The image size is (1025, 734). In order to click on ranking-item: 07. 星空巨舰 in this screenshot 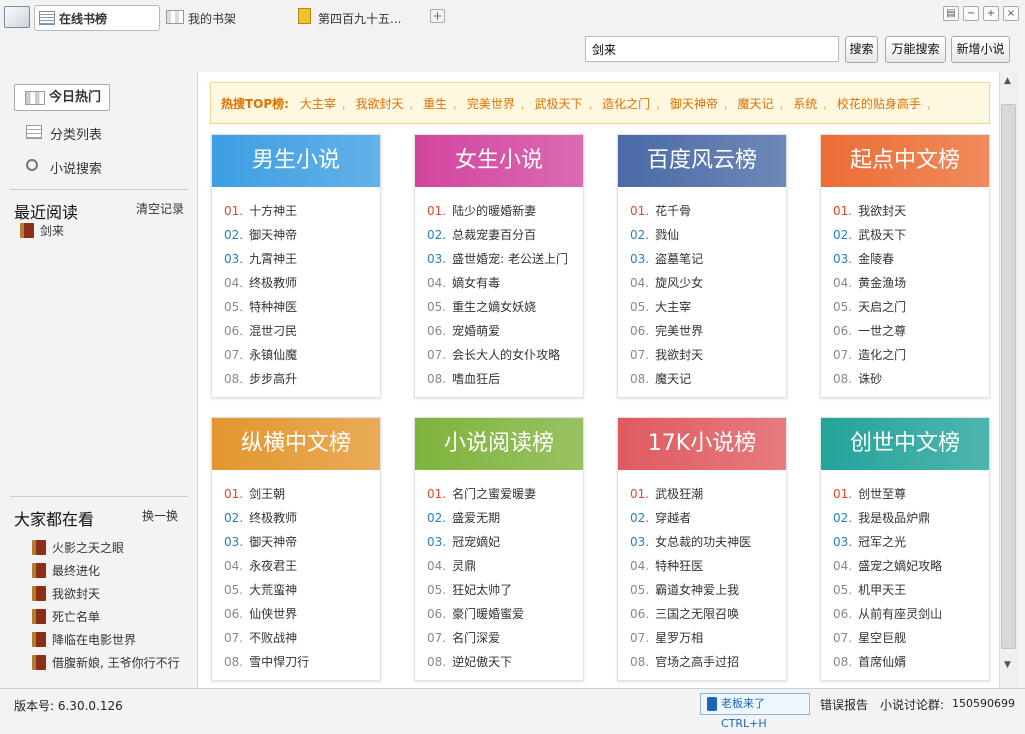, I will do `click(911, 638)`.